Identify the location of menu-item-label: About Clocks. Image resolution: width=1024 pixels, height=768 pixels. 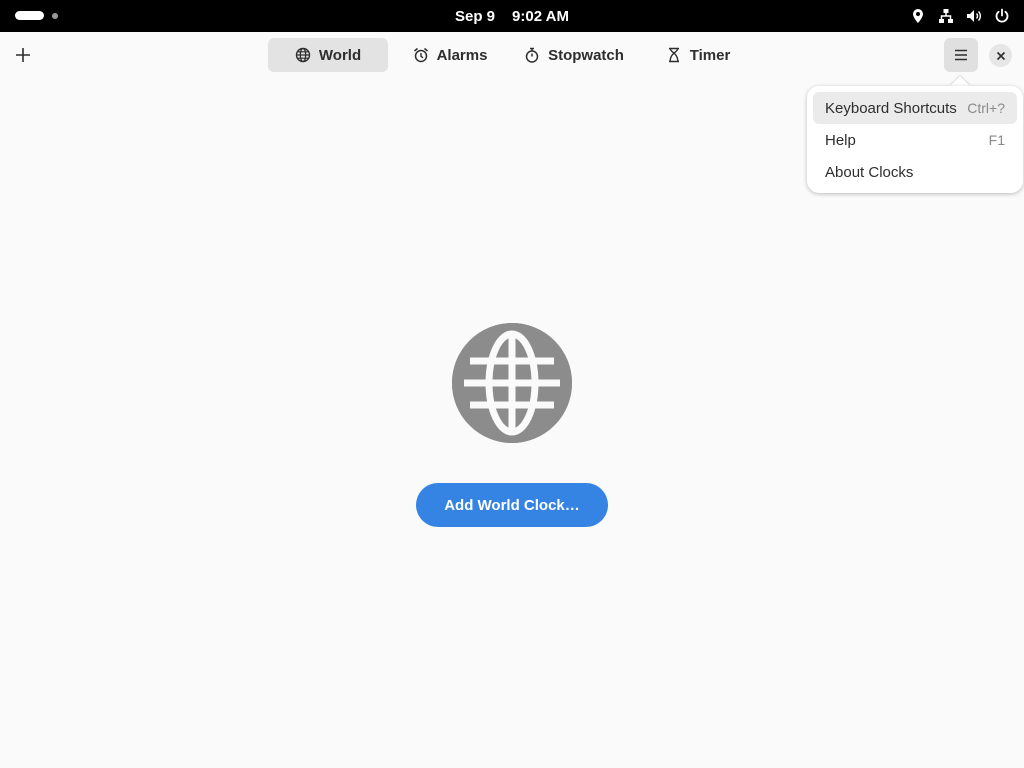
(869, 172).